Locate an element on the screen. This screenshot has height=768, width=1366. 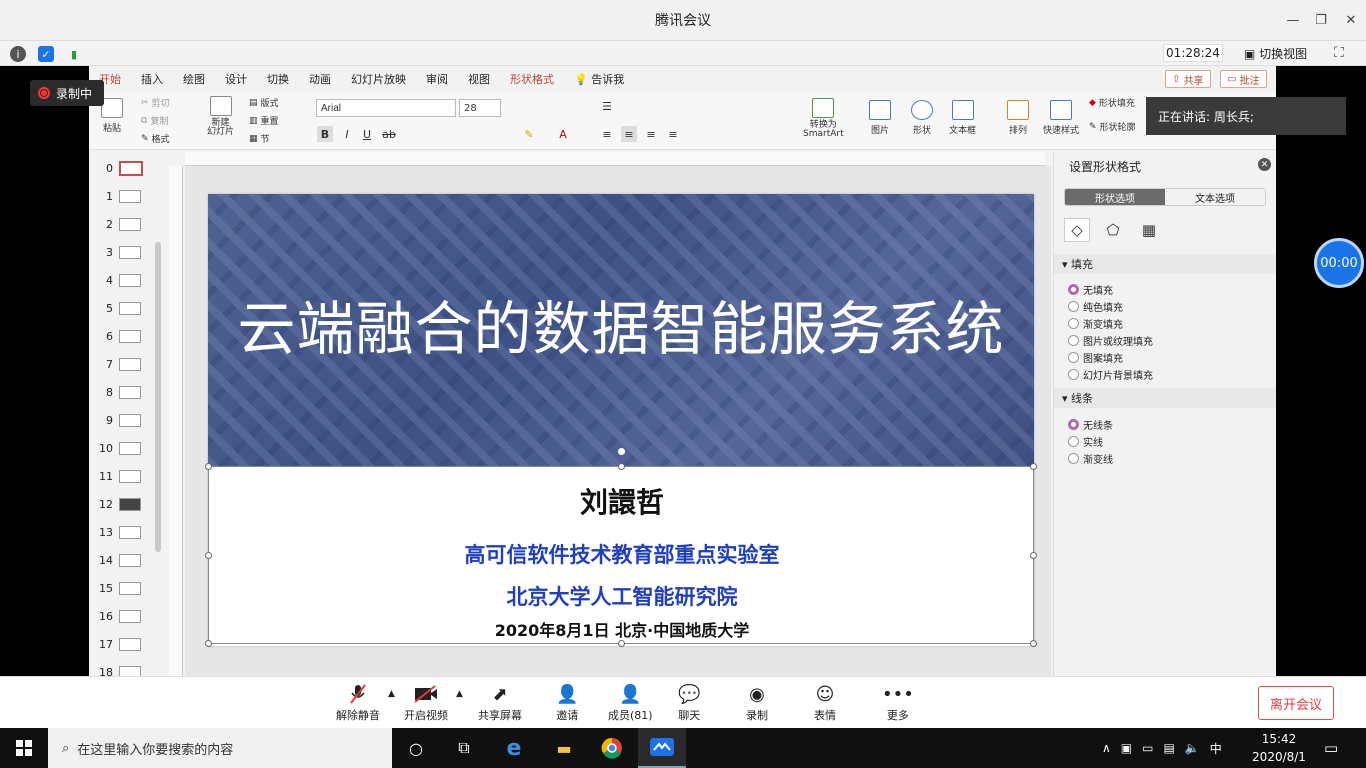
tab-transitions: 切换 is located at coordinates (278, 79).